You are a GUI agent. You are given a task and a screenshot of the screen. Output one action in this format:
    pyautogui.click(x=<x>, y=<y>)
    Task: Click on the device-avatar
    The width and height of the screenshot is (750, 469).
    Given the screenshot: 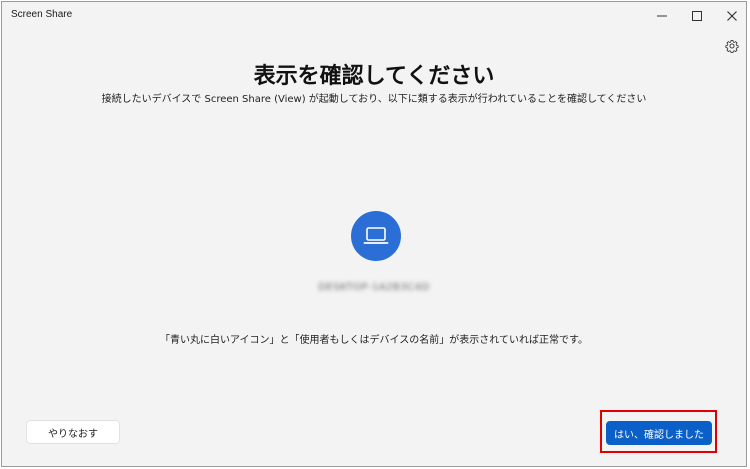 What is the action you would take?
    pyautogui.click(x=376, y=236)
    